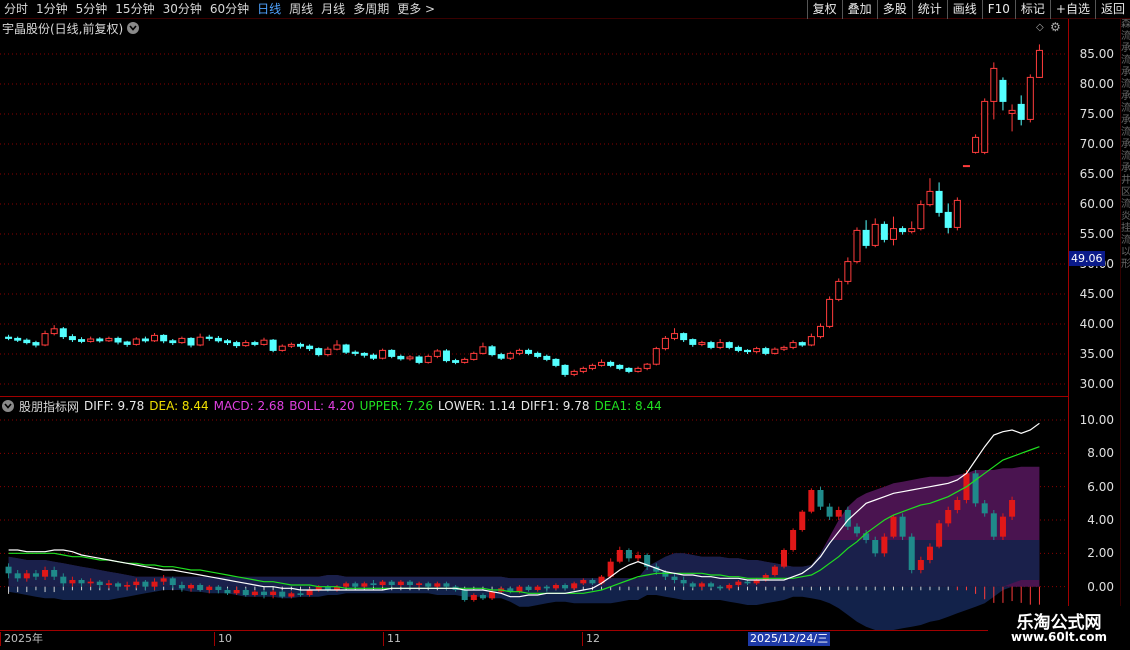  What do you see at coordinates (229, 9) in the screenshot?
I see `period-tab-5: 60分钟` at bounding box center [229, 9].